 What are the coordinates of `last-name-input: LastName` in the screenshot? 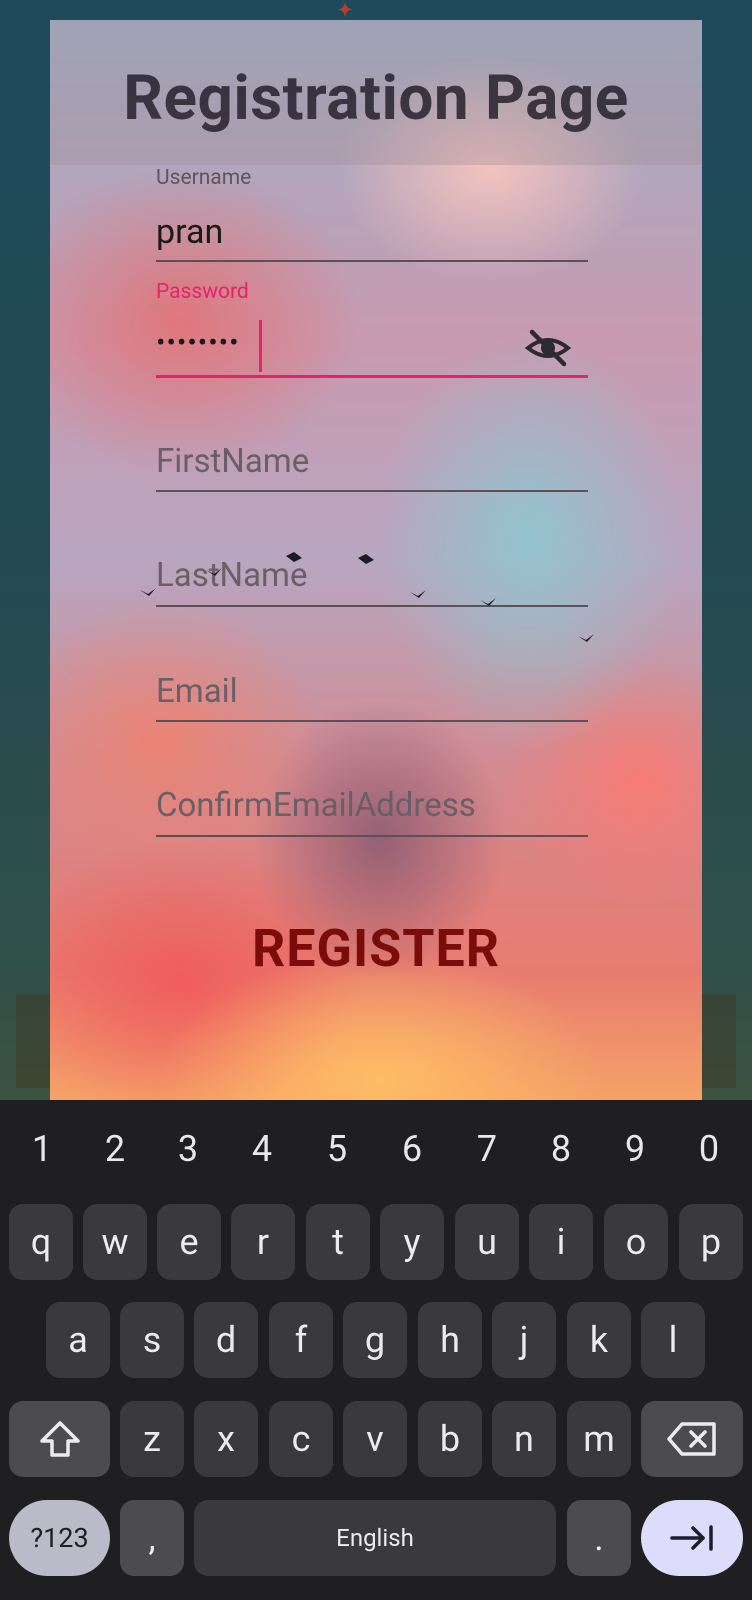 It's located at (231, 575).